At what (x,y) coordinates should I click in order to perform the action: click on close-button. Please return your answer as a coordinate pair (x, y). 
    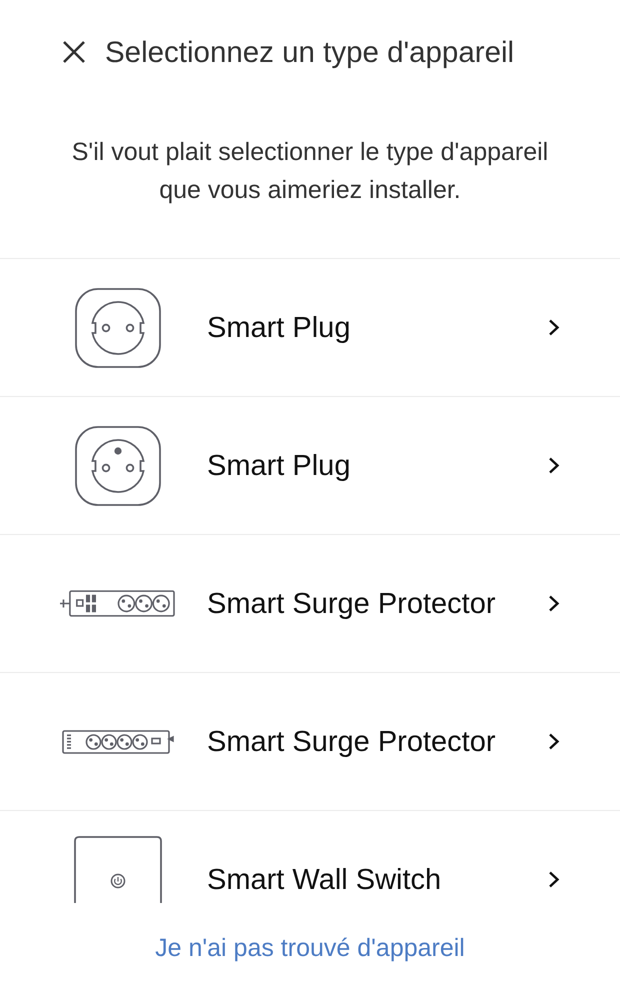
    Looking at the image, I should click on (74, 52).